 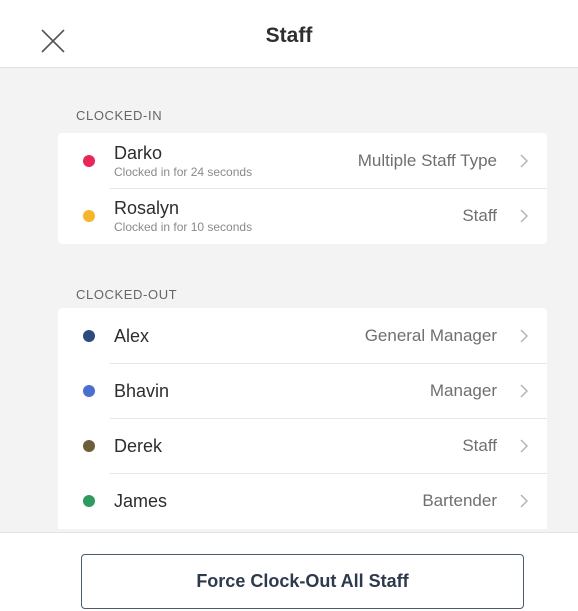 I want to click on clock-status: Clocked in for 10 seconds, so click(x=183, y=226).